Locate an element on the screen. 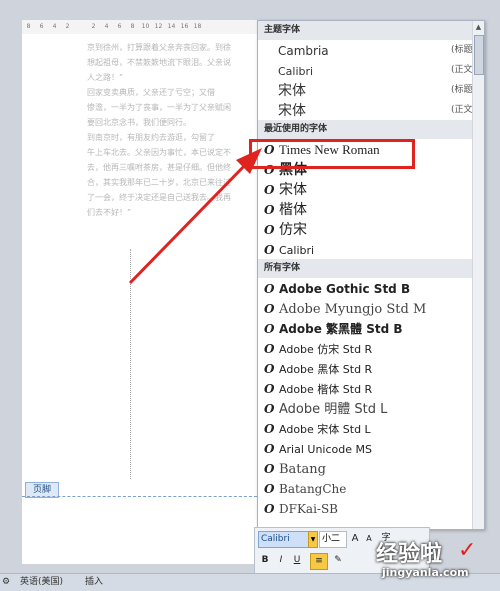 Image resolution: width=500 pixels, height=591 pixels. grow-font-button: A is located at coordinates (355, 538).